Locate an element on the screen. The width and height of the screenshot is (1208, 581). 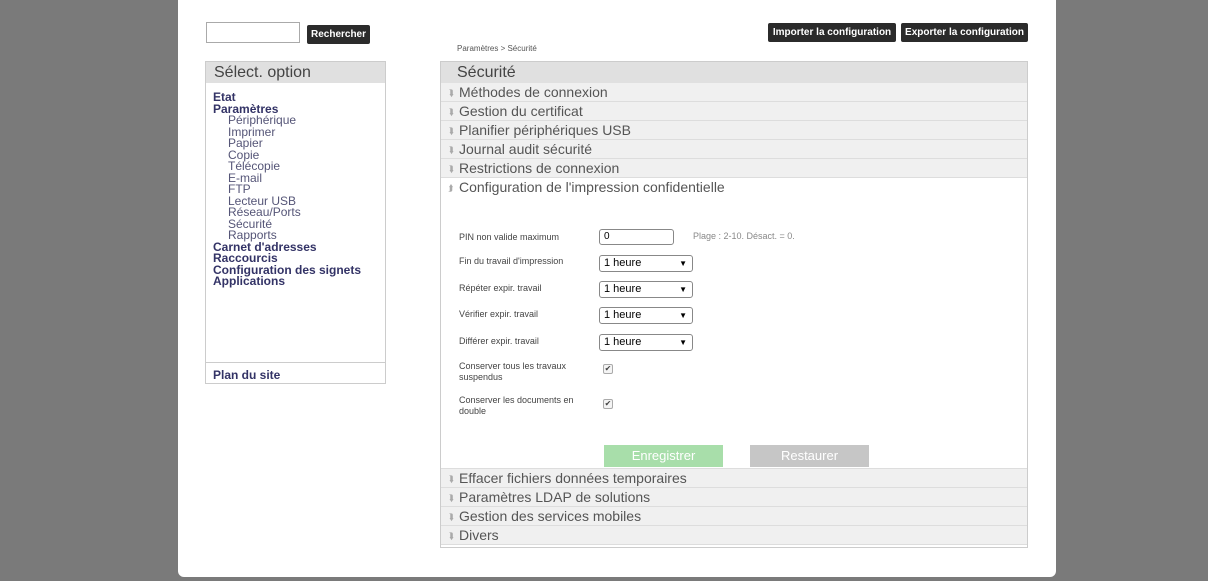
repeat-label: Répéter expir. travail is located at coordinates (500, 288).